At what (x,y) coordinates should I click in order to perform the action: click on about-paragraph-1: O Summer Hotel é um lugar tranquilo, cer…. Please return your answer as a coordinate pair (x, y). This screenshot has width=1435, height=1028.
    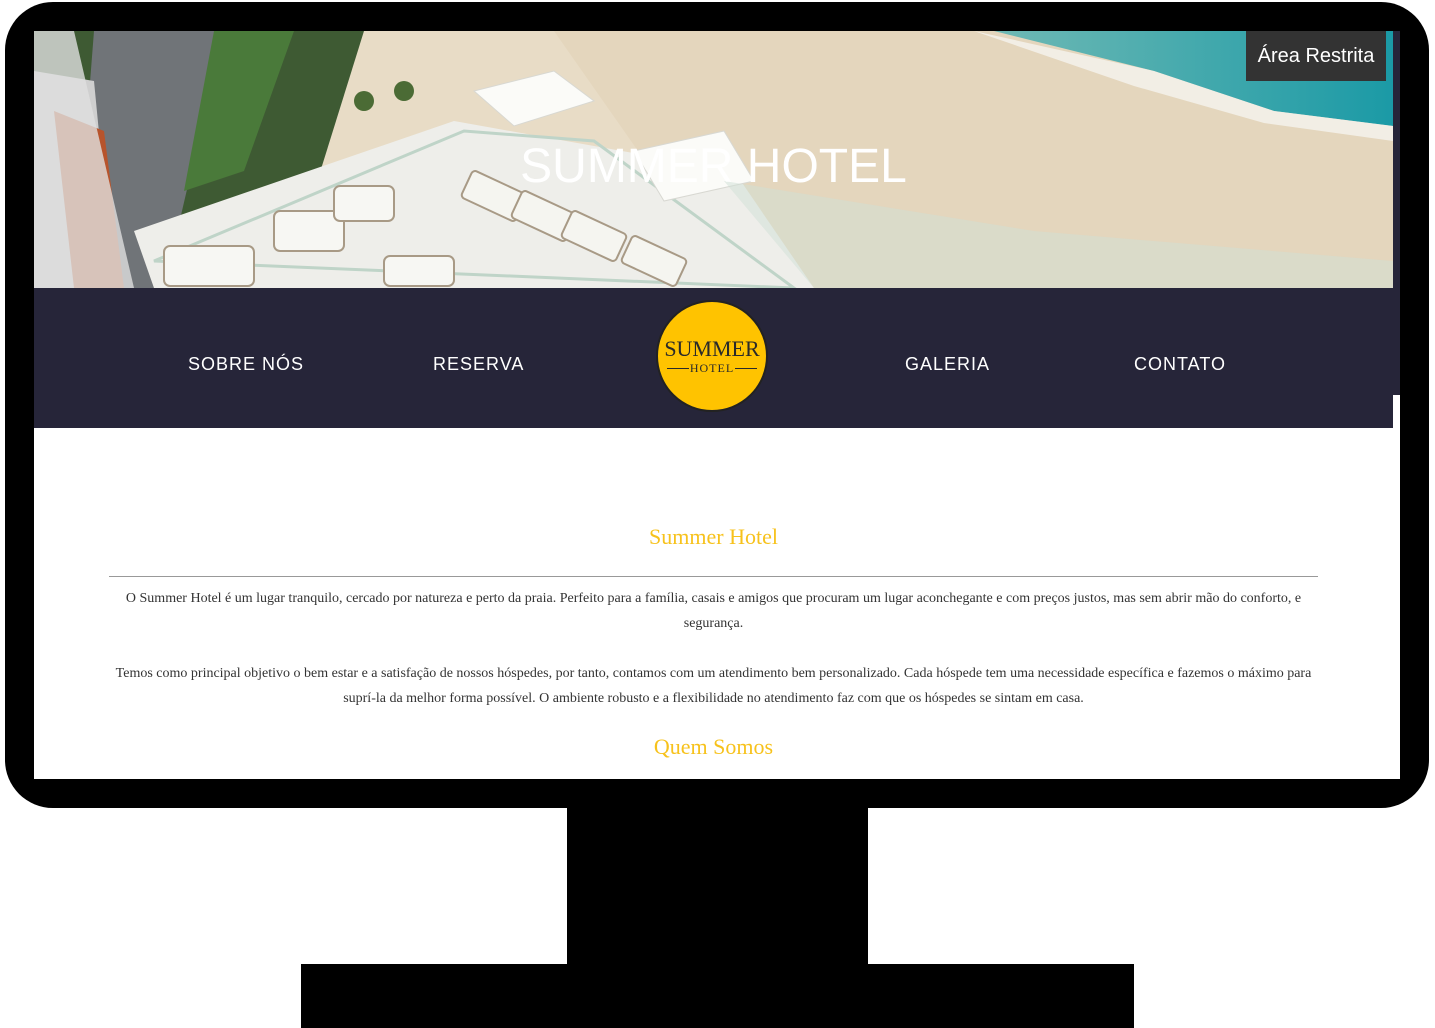
    Looking at the image, I should click on (713, 611).